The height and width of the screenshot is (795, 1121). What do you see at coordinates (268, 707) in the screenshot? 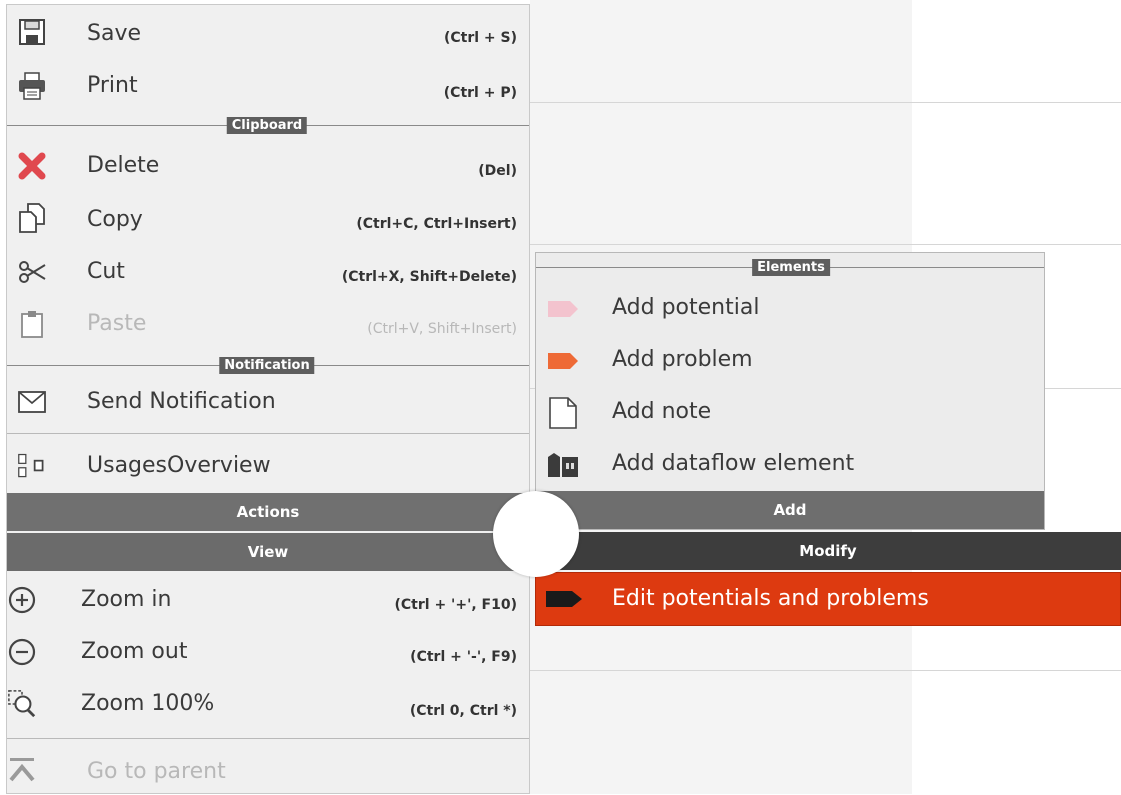
I see `menu-item-zoom-100: Zoom 100% (Ctrl 0, Ctrl *)` at bounding box center [268, 707].